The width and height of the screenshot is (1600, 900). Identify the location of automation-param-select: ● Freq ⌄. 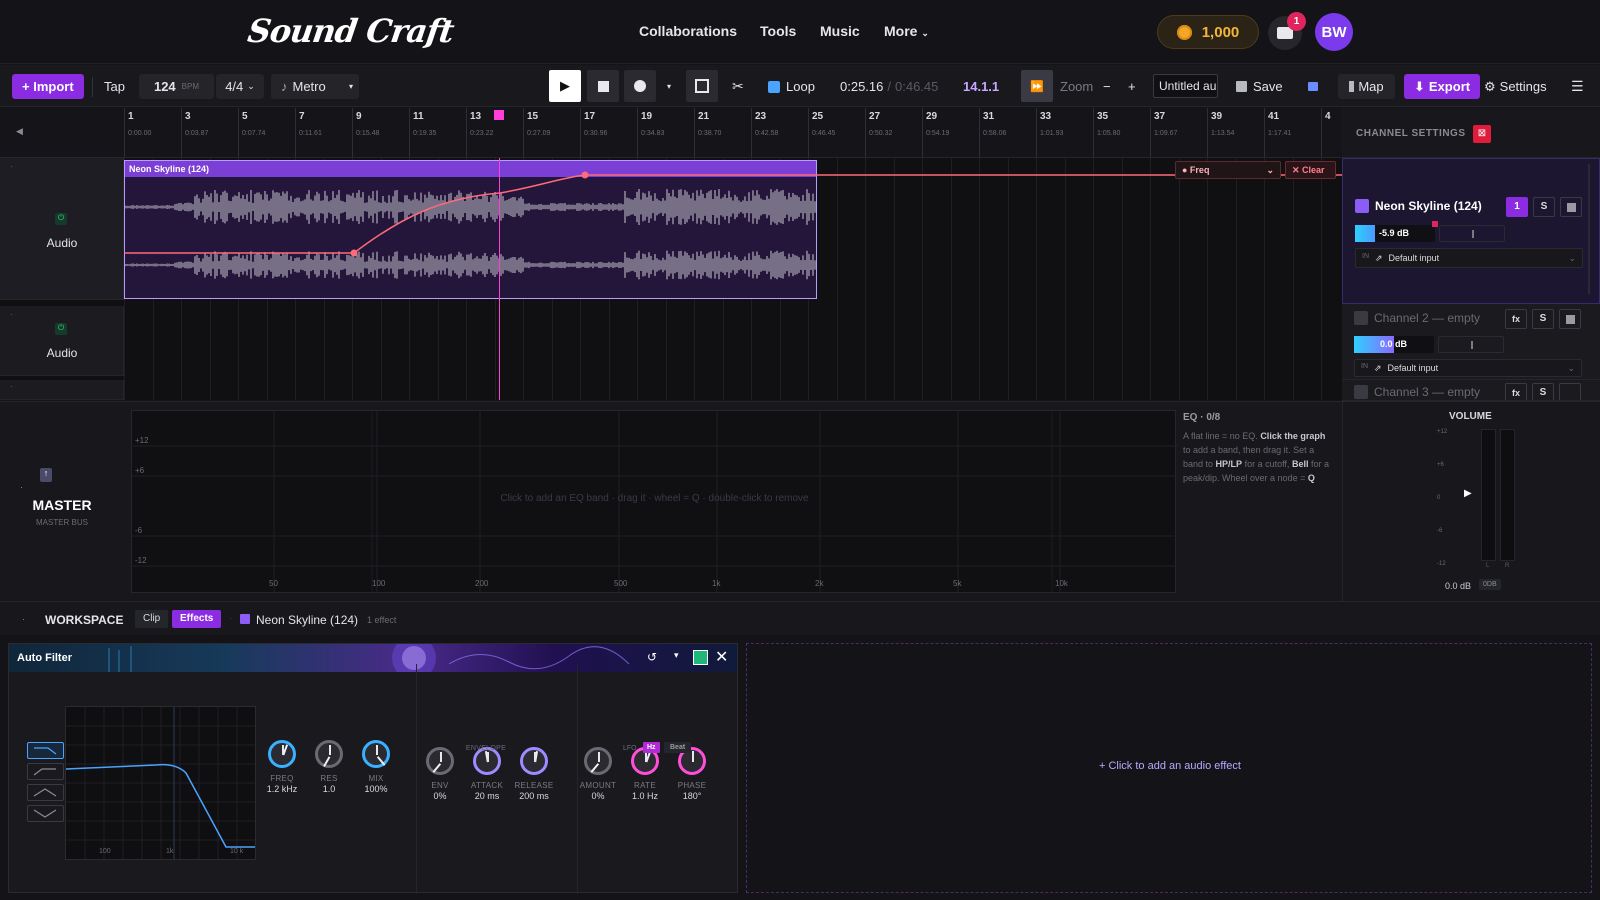
(1228, 170).